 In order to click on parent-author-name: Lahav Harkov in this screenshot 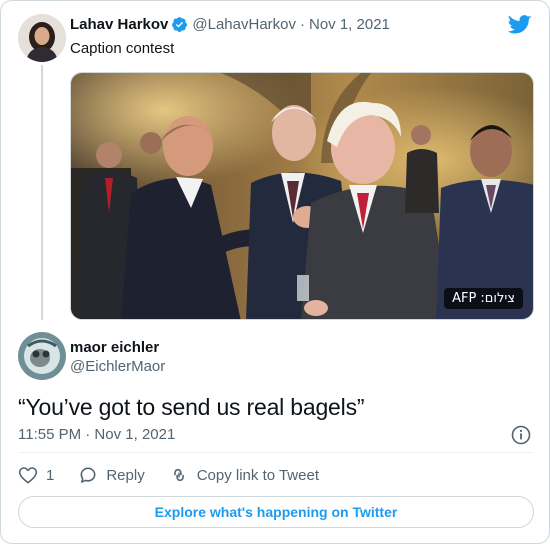, I will do `click(119, 24)`.